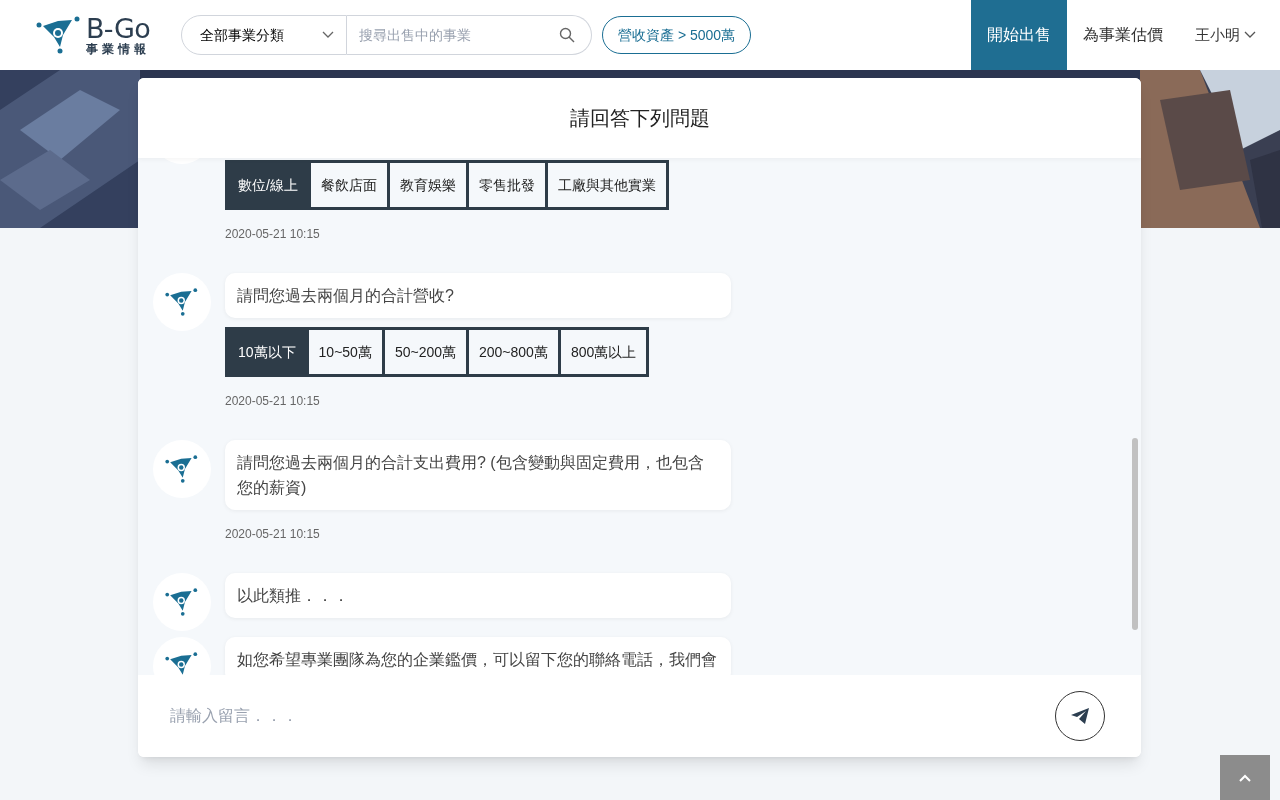  What do you see at coordinates (567, 35) in the screenshot?
I see `search-icon` at bounding box center [567, 35].